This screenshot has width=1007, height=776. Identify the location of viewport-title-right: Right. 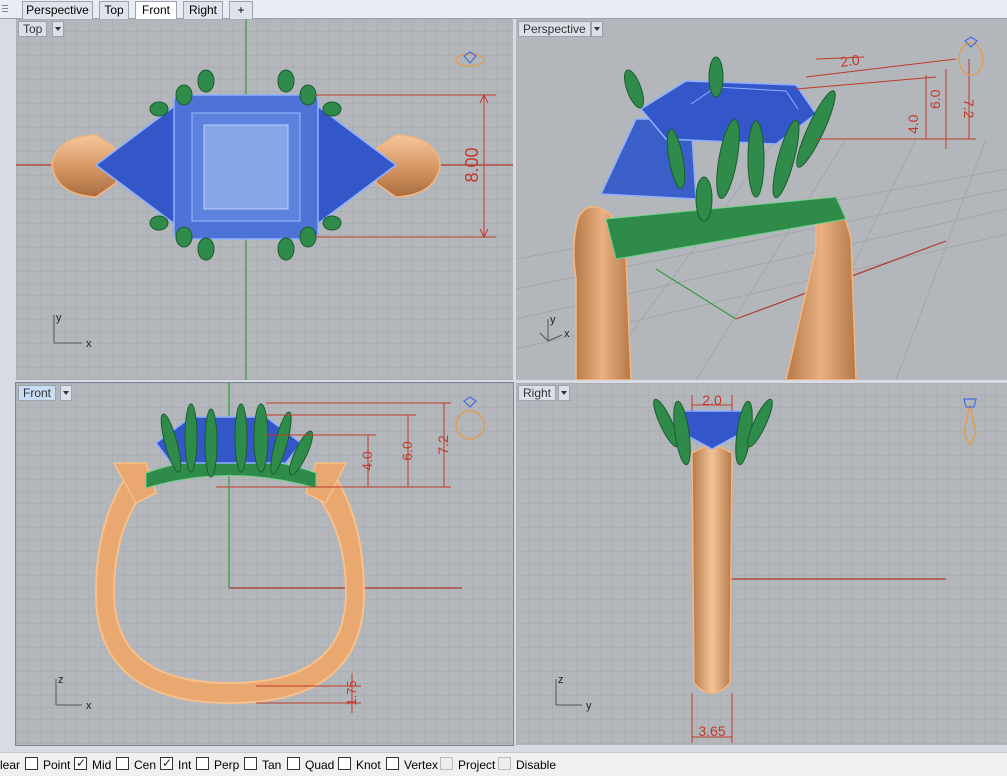
(537, 393).